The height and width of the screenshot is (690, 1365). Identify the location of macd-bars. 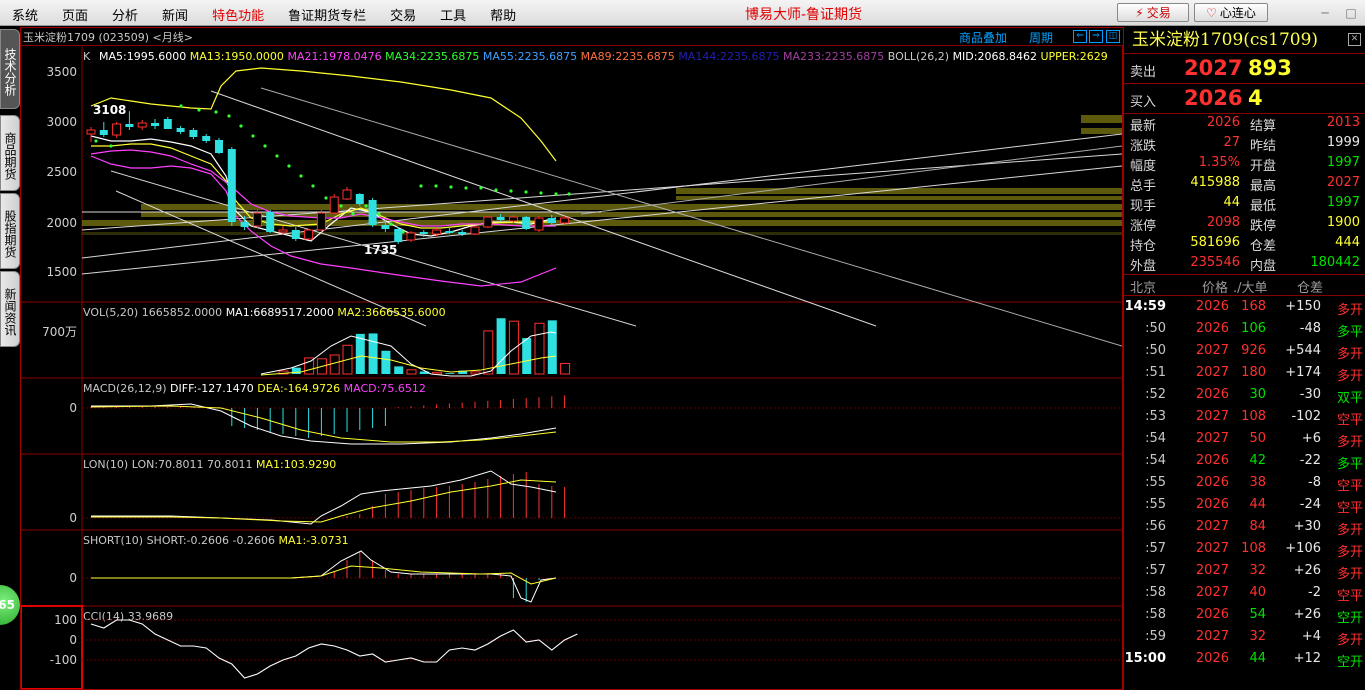
(328, 416).